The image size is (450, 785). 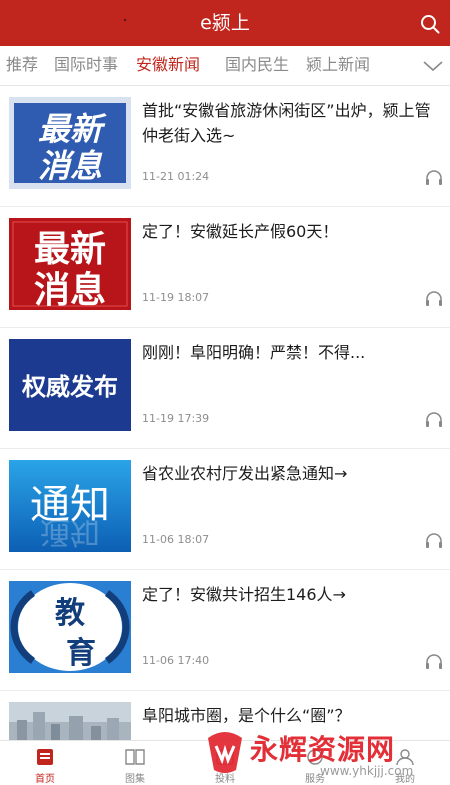 I want to click on news-headline: 定了！安徽延长产假60天！, so click(x=240, y=231).